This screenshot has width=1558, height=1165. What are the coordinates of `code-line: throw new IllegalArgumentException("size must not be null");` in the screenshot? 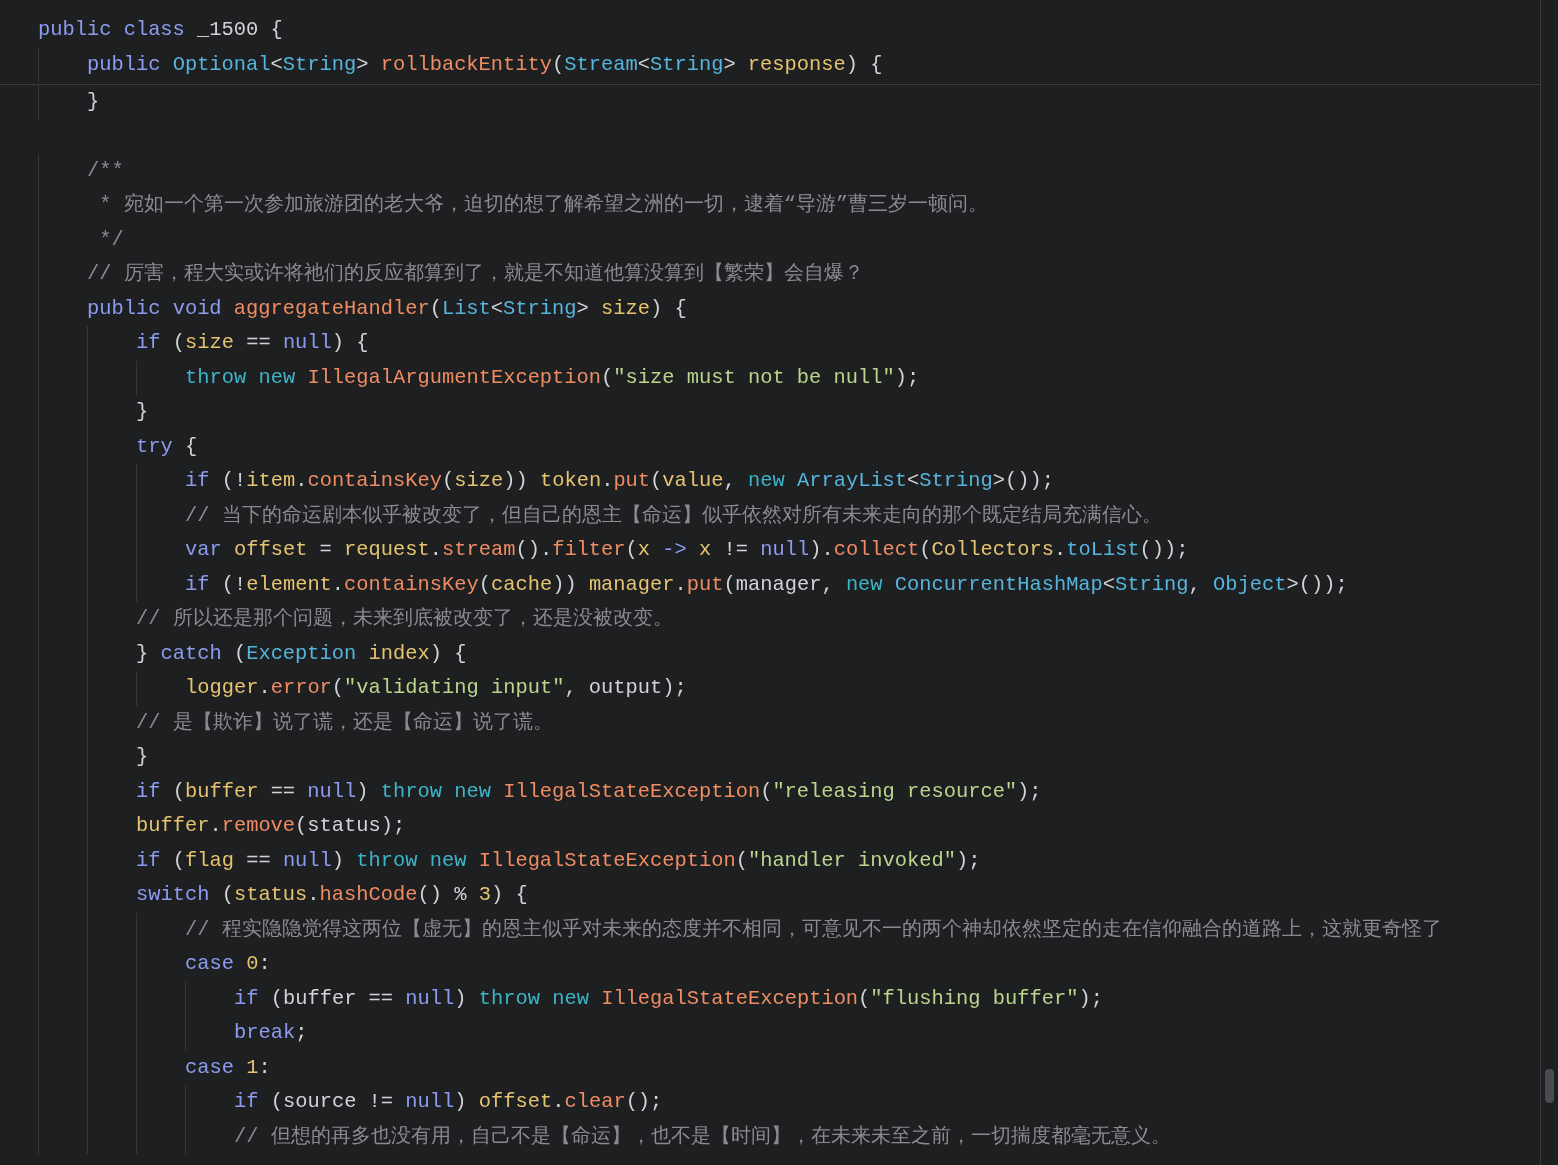 It's located at (552, 377).